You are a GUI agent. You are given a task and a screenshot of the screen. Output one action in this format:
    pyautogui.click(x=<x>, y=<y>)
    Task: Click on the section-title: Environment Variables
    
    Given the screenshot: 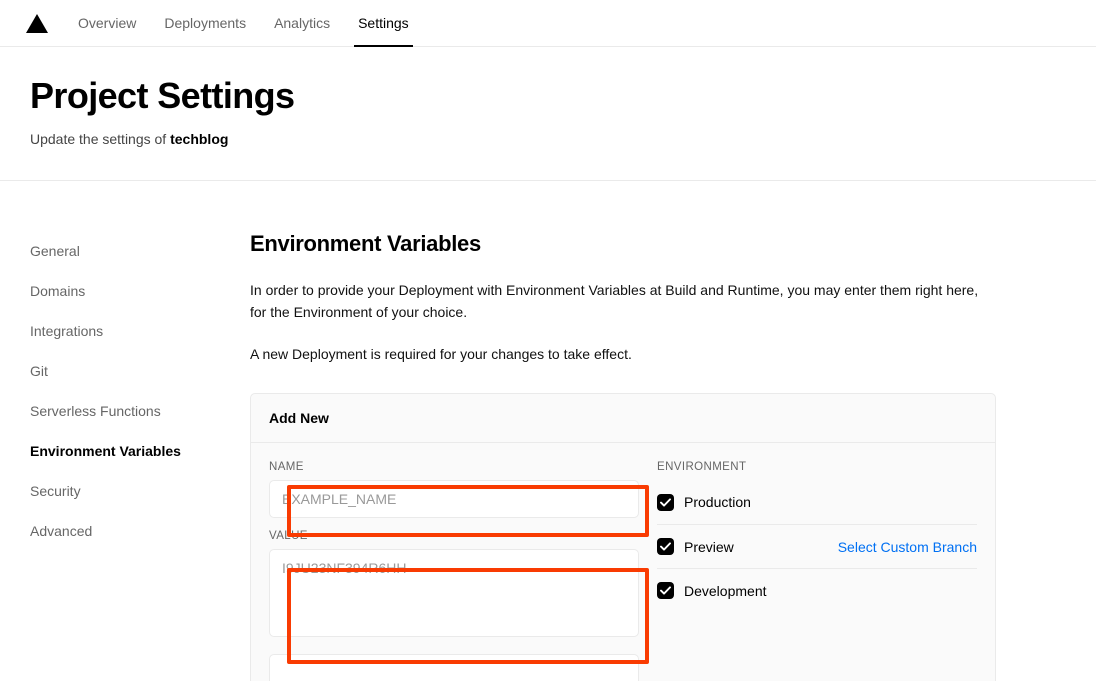 What is the action you would take?
    pyautogui.click(x=365, y=243)
    